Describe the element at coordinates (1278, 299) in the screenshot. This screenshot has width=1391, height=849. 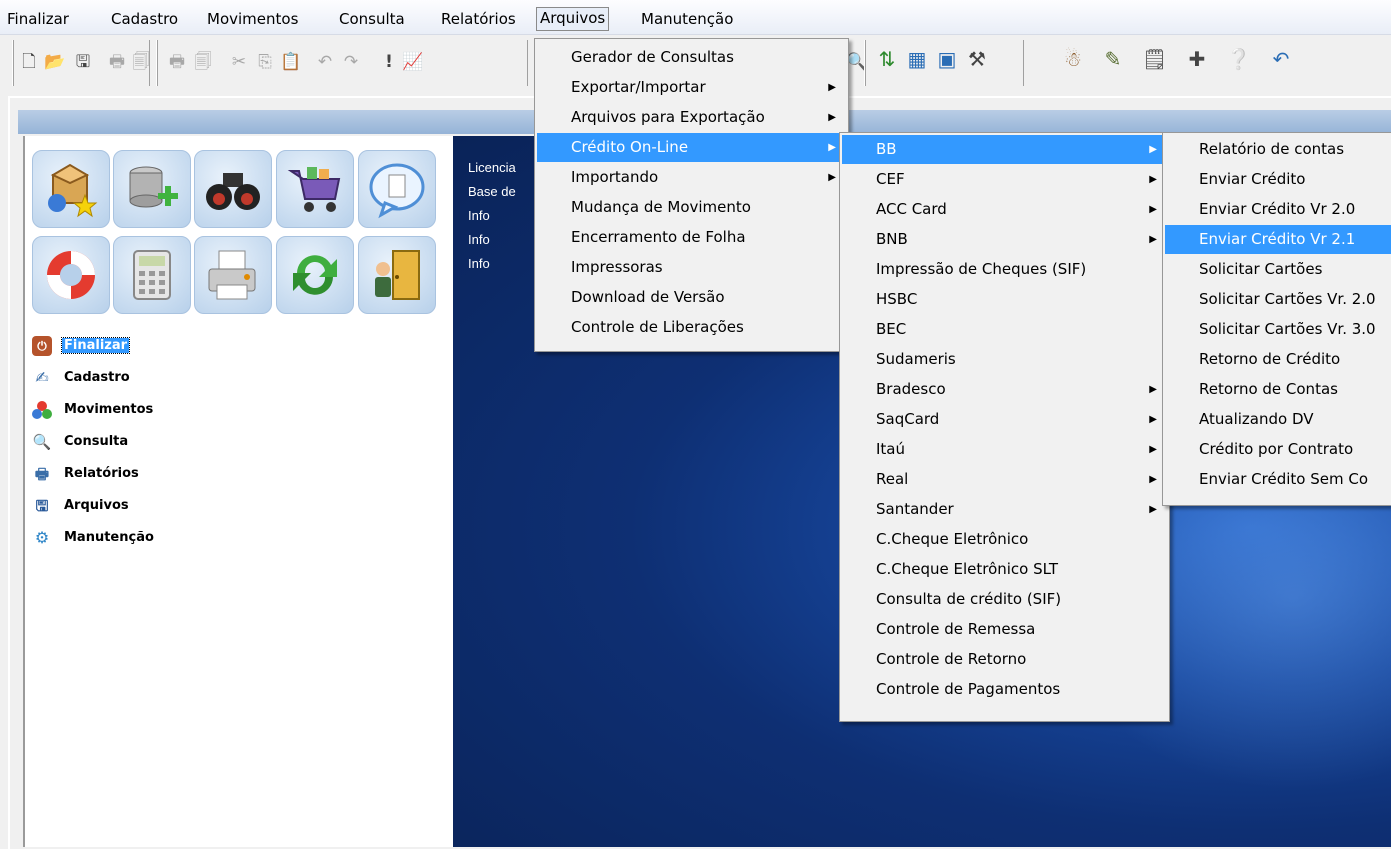
I see `menu-item-solicitar-cartoes-vr20: Solicitar Cartões Vr. 2.0` at that location.